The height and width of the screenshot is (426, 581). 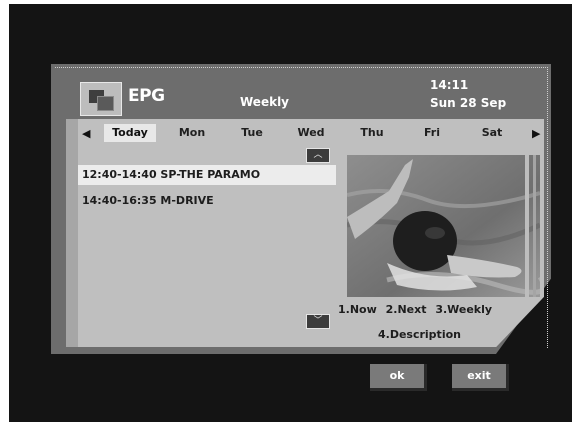 I want to click on epg-title: EPG, so click(x=146, y=96).